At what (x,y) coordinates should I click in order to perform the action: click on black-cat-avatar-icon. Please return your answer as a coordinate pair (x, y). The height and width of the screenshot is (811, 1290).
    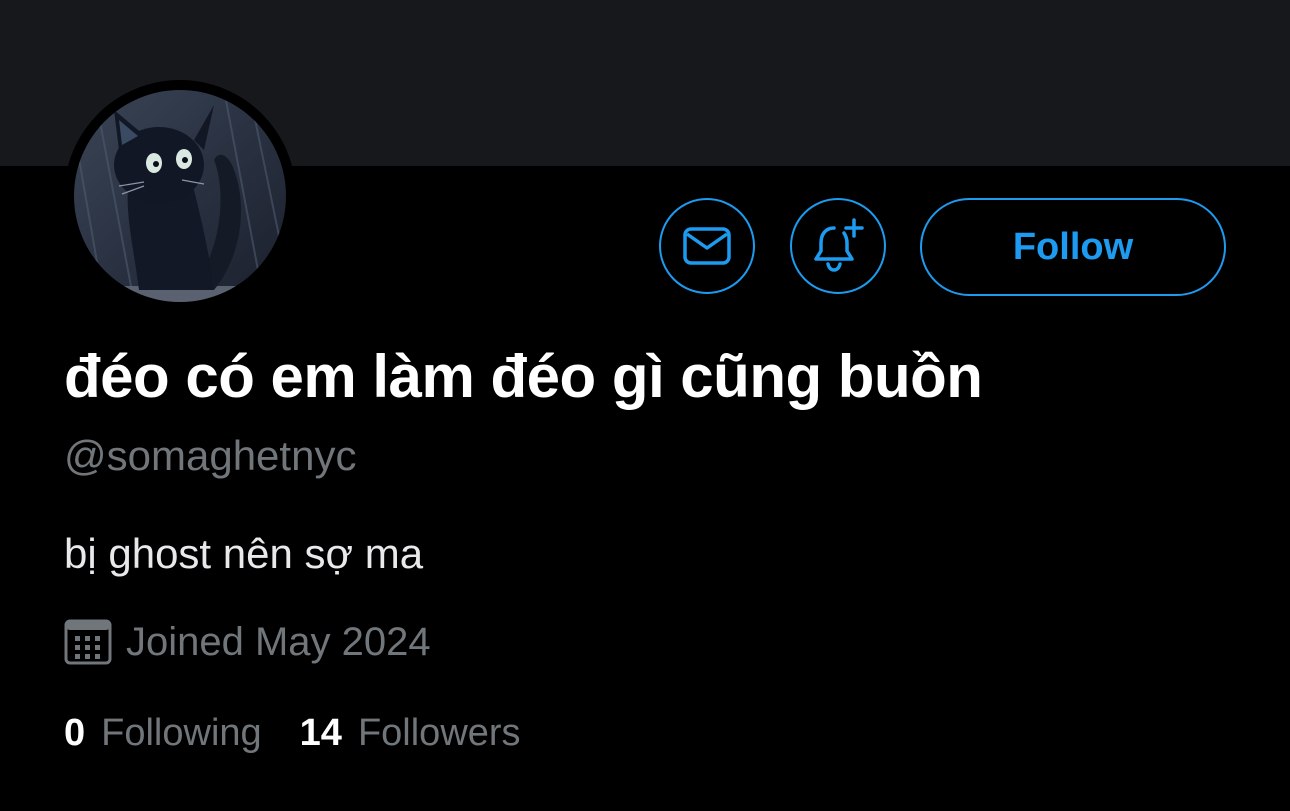
    Looking at the image, I should click on (180, 196).